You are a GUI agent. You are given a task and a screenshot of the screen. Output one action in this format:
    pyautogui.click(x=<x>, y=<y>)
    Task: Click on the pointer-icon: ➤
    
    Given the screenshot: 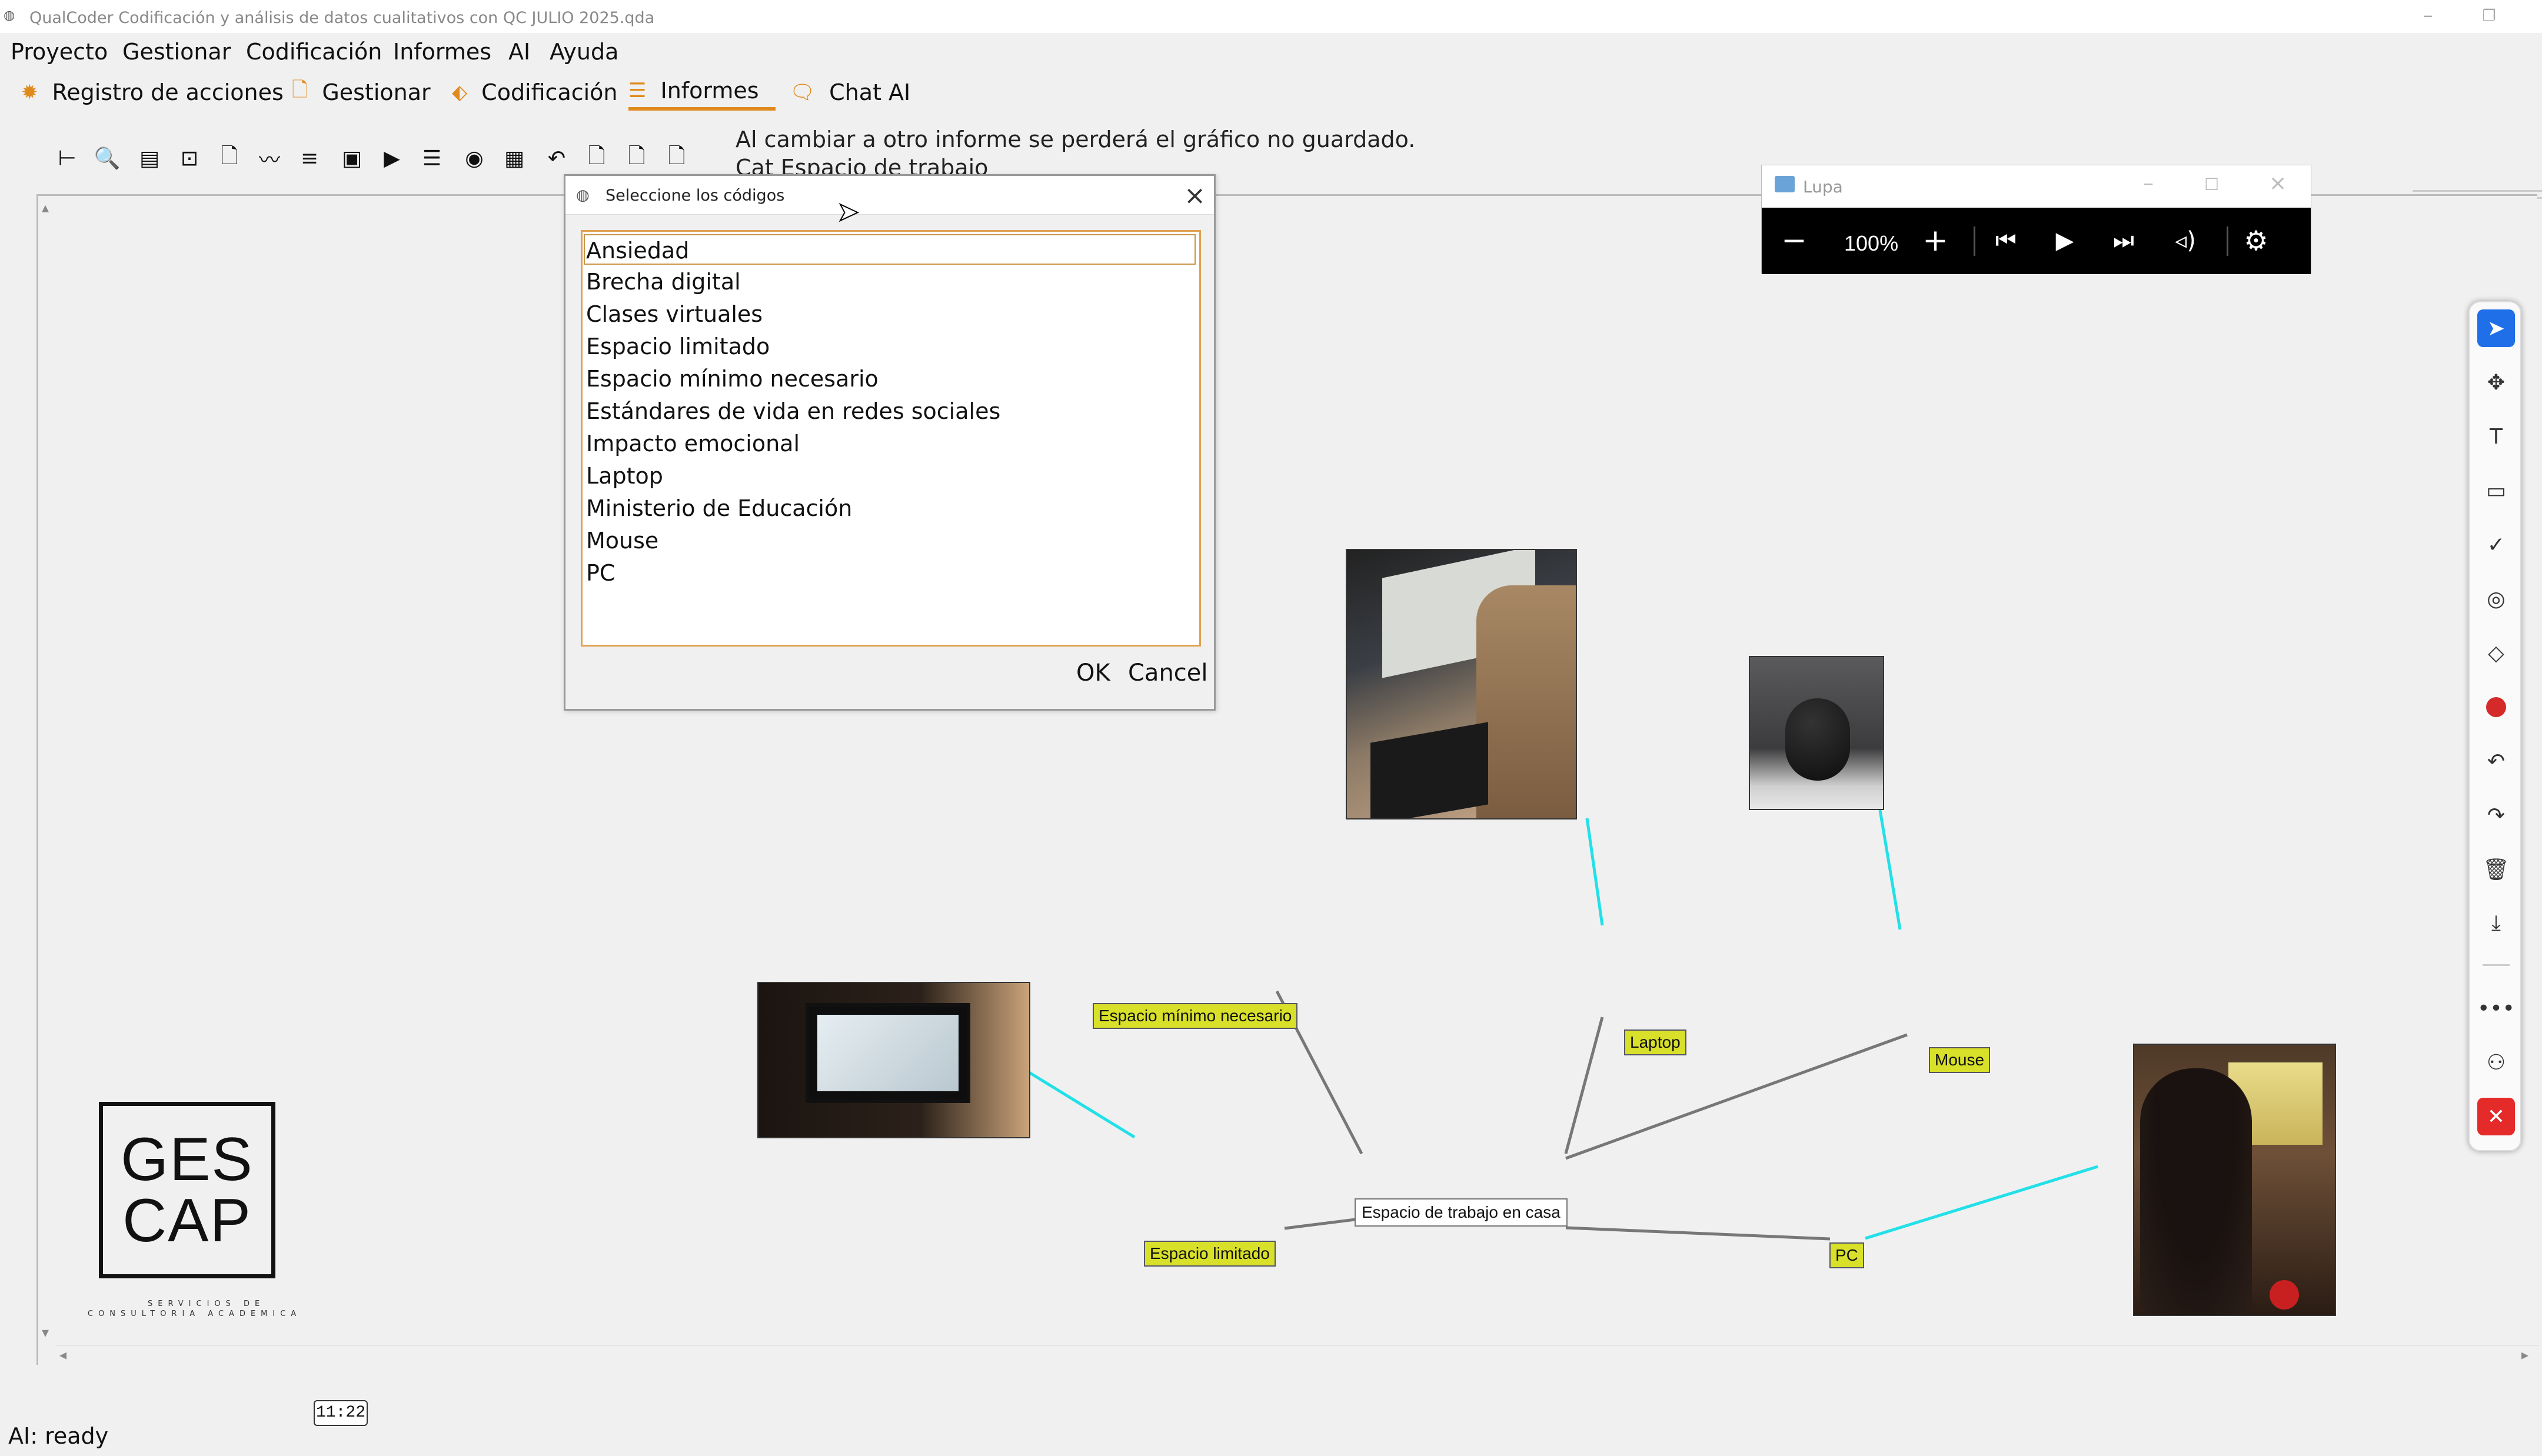 What is the action you would take?
    pyautogui.click(x=2496, y=328)
    